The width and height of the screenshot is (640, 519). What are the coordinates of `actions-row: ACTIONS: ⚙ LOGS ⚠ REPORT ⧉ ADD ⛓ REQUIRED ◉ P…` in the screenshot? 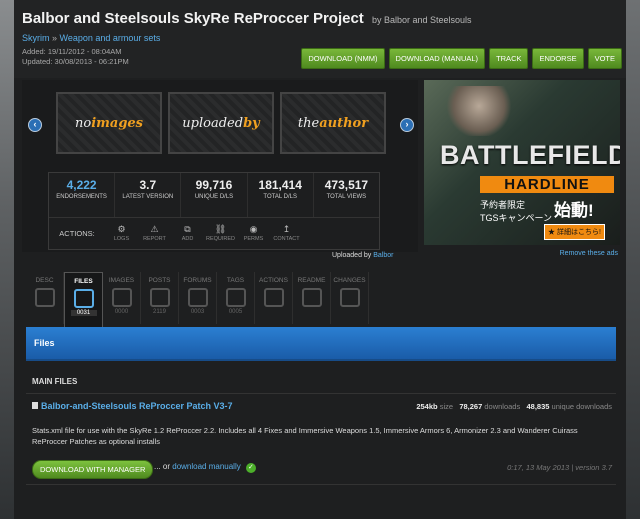 It's located at (214, 233).